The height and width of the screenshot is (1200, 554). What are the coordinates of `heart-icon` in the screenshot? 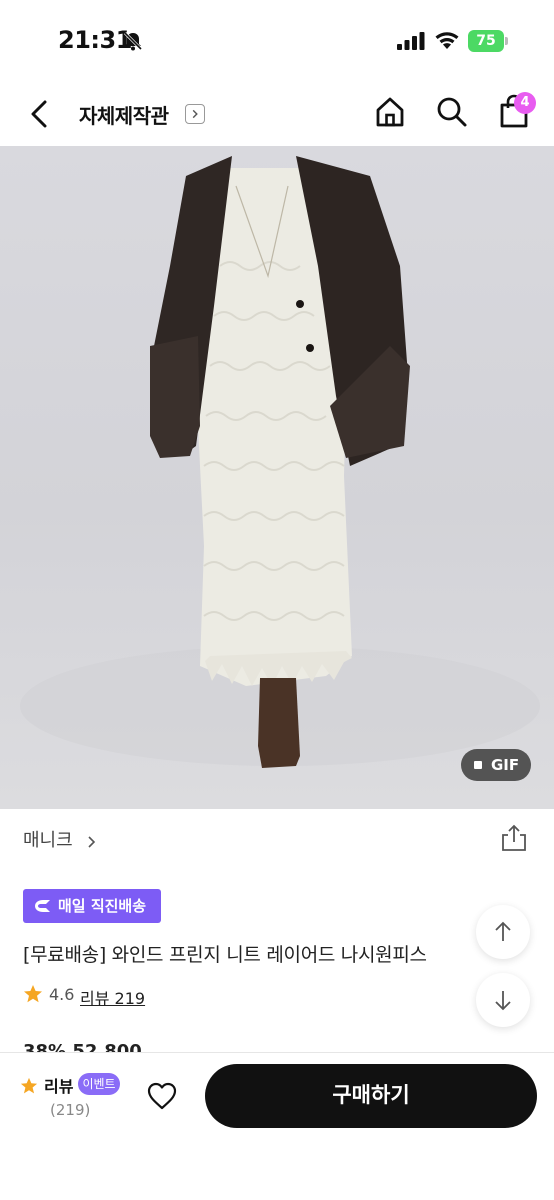 It's located at (162, 1096).